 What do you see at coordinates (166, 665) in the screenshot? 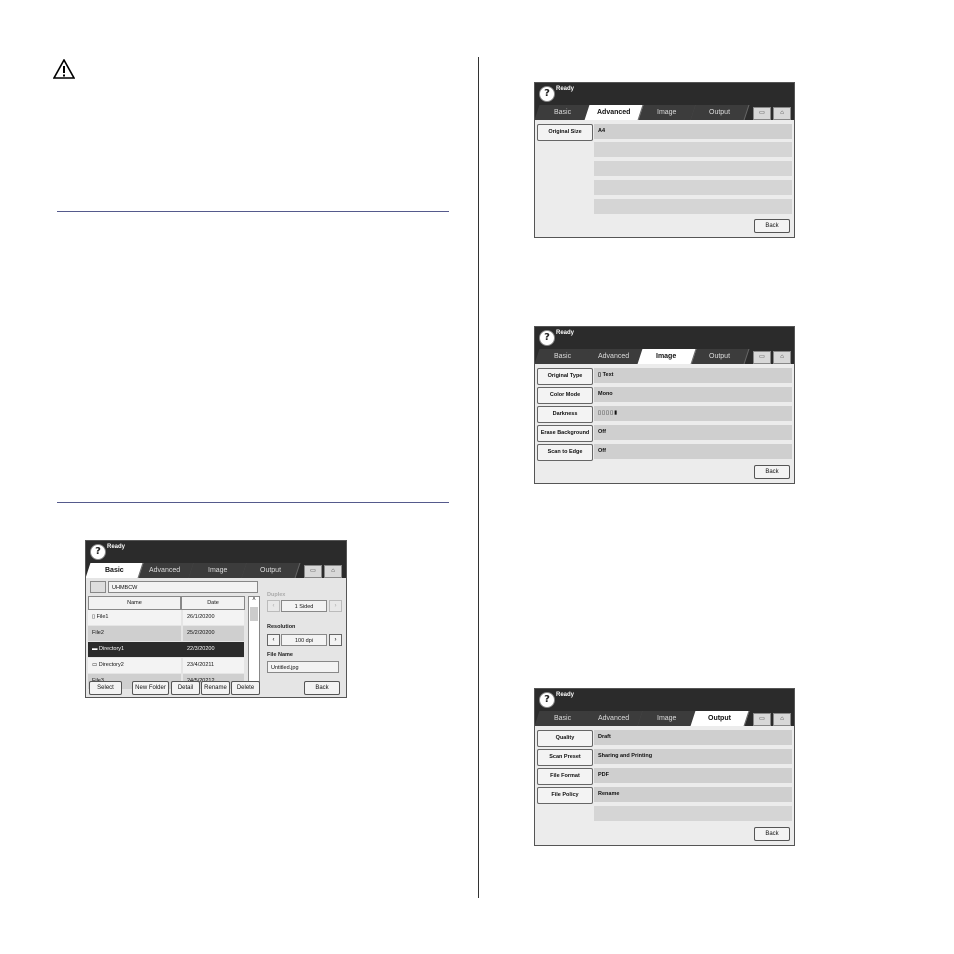
I see `table-row: ▭ Directory2 23/4/20211` at bounding box center [166, 665].